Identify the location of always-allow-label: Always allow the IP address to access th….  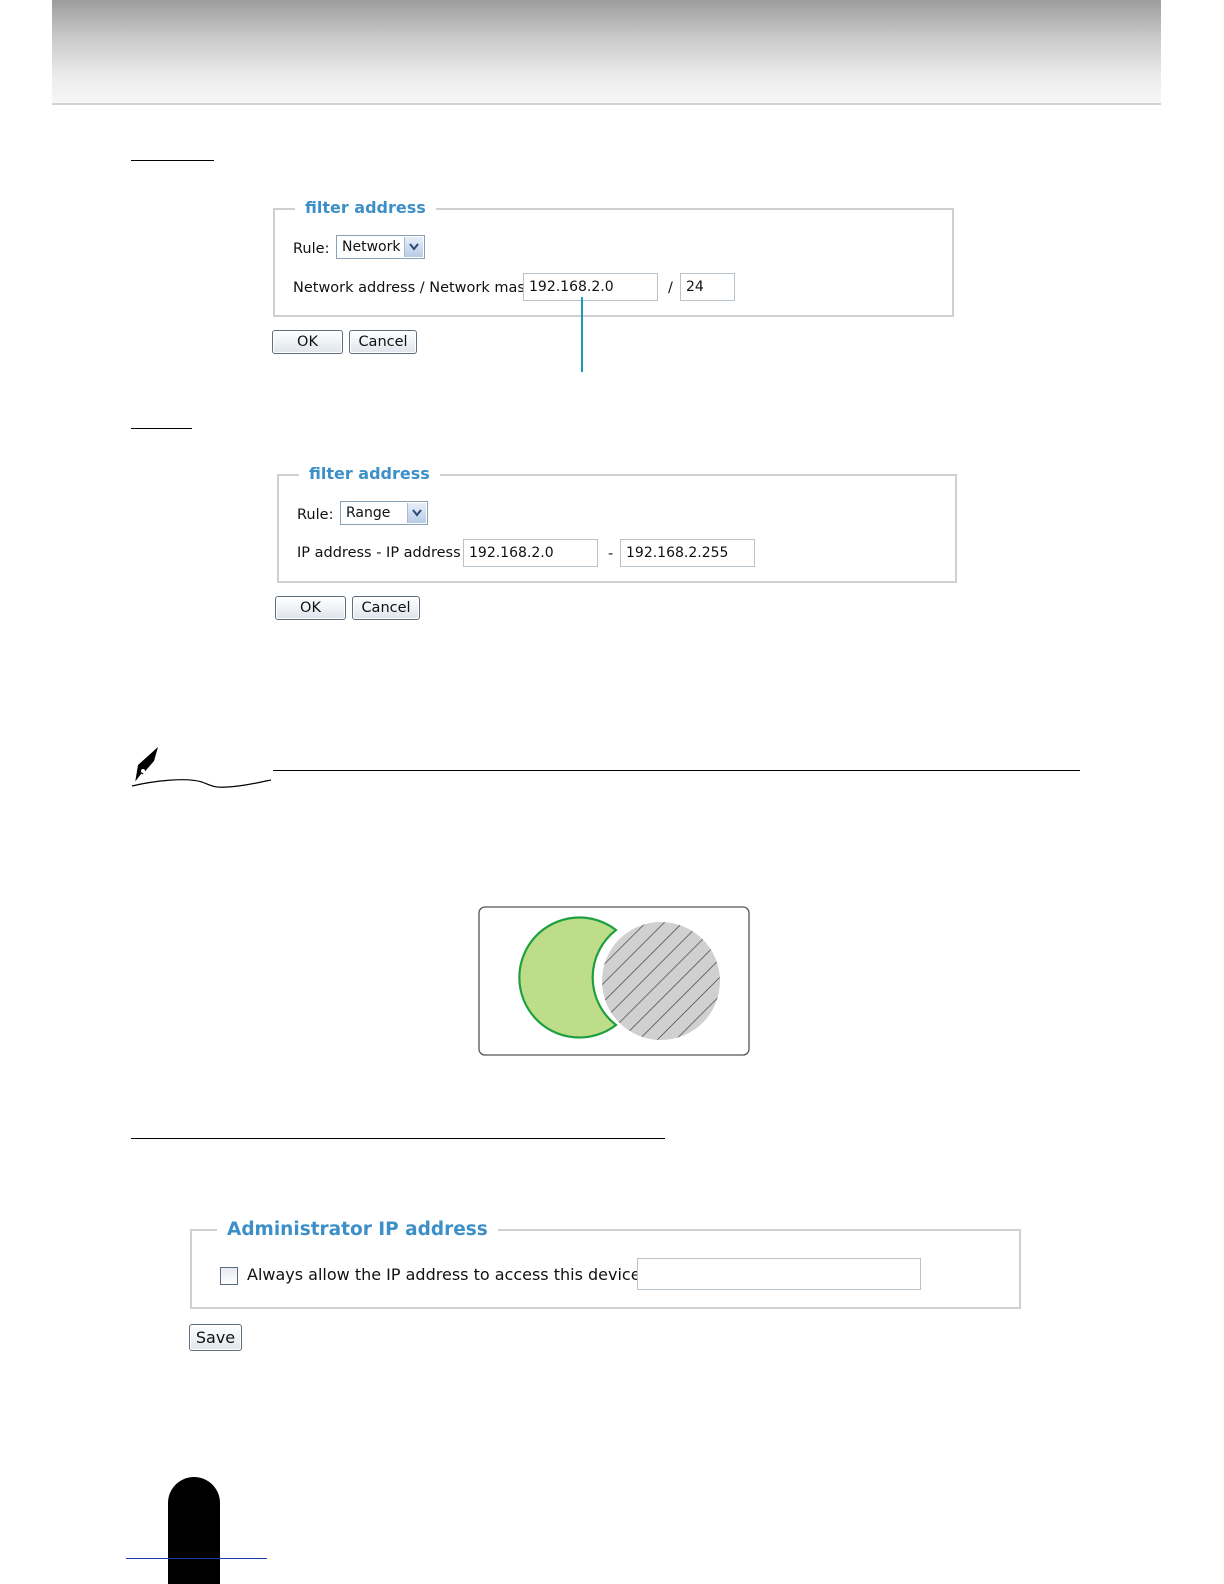
(444, 1274).